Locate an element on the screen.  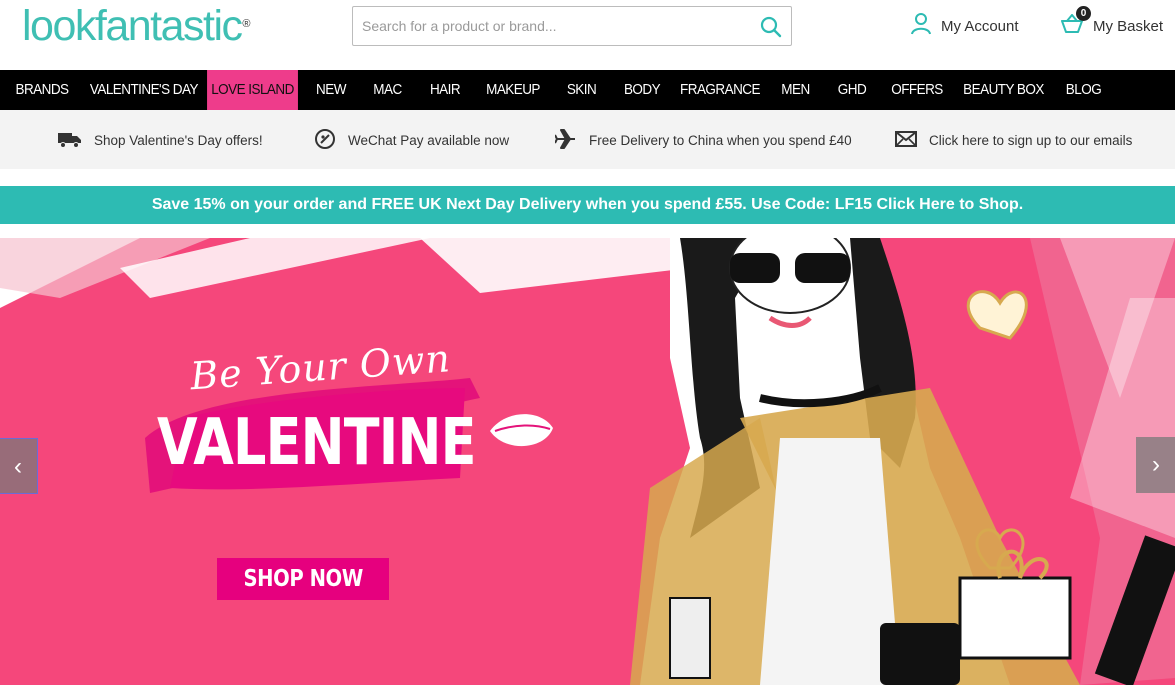
perk-valentines-offers: Shop Valentine's Day offers! is located at coordinates (160, 140).